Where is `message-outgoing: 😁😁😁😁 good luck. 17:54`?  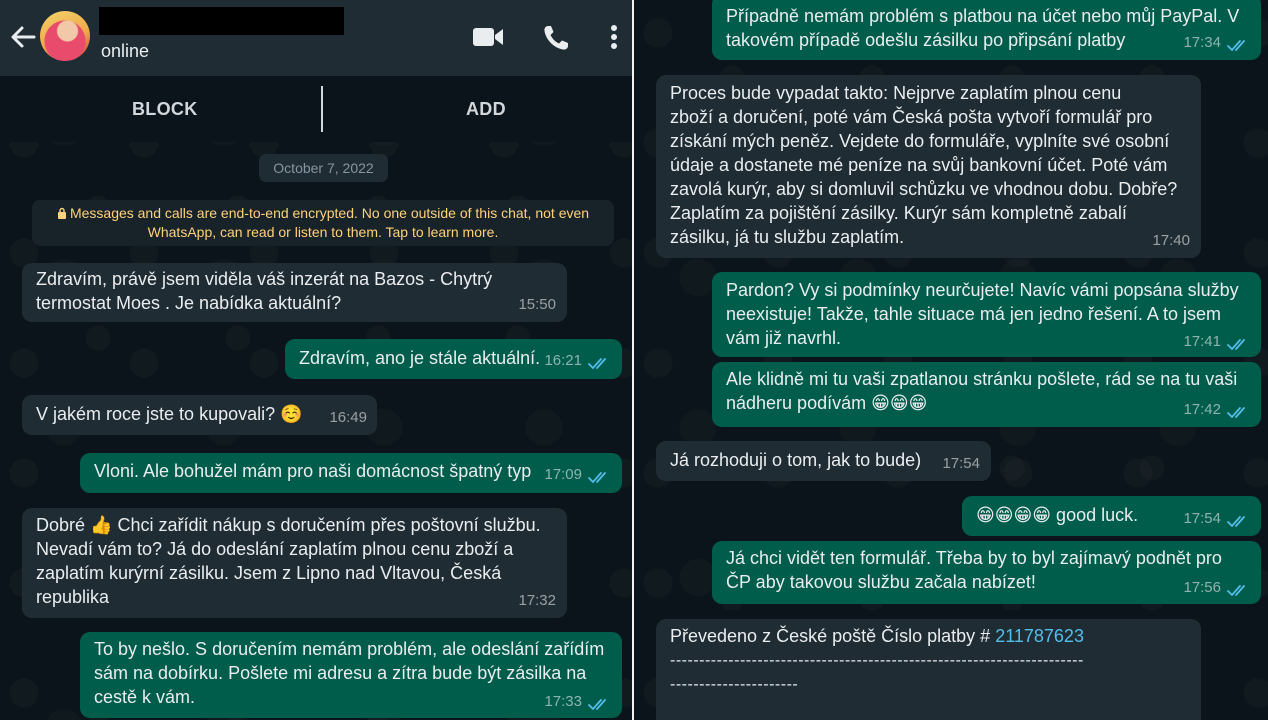
message-outgoing: 😁😁😁😁 good luck. 17:54 is located at coordinates (1111, 516).